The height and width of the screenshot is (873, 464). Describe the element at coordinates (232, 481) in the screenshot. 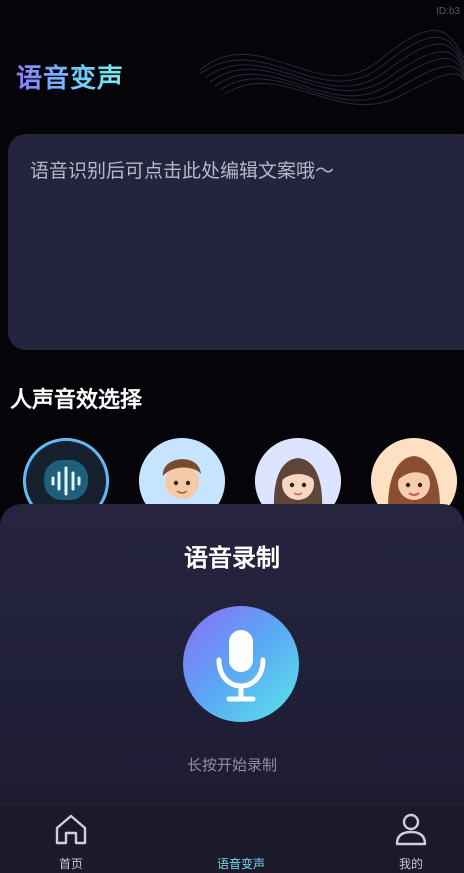

I see `voice-effects-list` at that location.